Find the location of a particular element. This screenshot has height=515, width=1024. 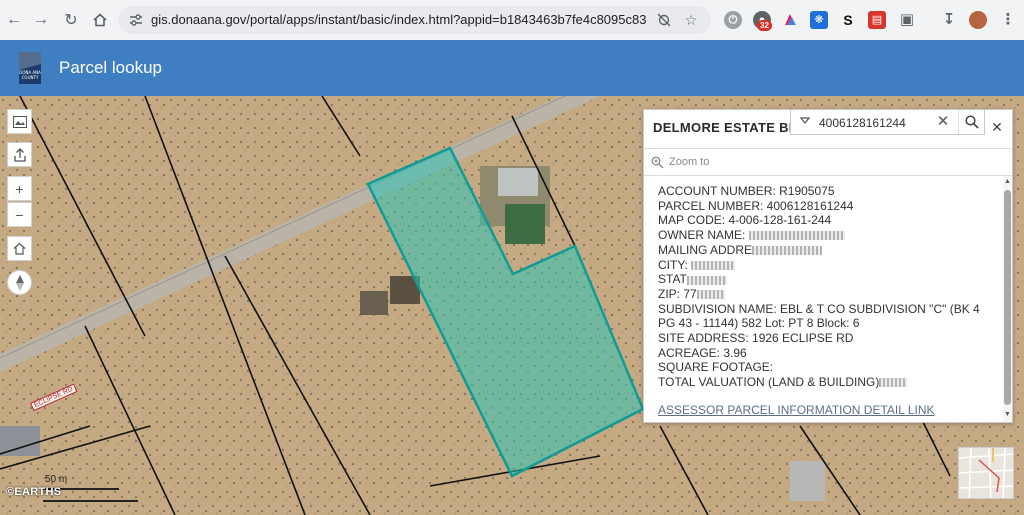

search-icon is located at coordinates (972, 122).